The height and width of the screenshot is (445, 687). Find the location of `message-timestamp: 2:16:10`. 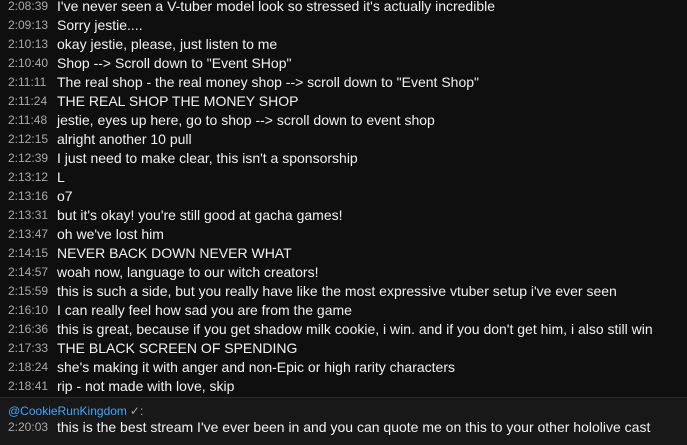

message-timestamp: 2:16:10 is located at coordinates (28, 310).